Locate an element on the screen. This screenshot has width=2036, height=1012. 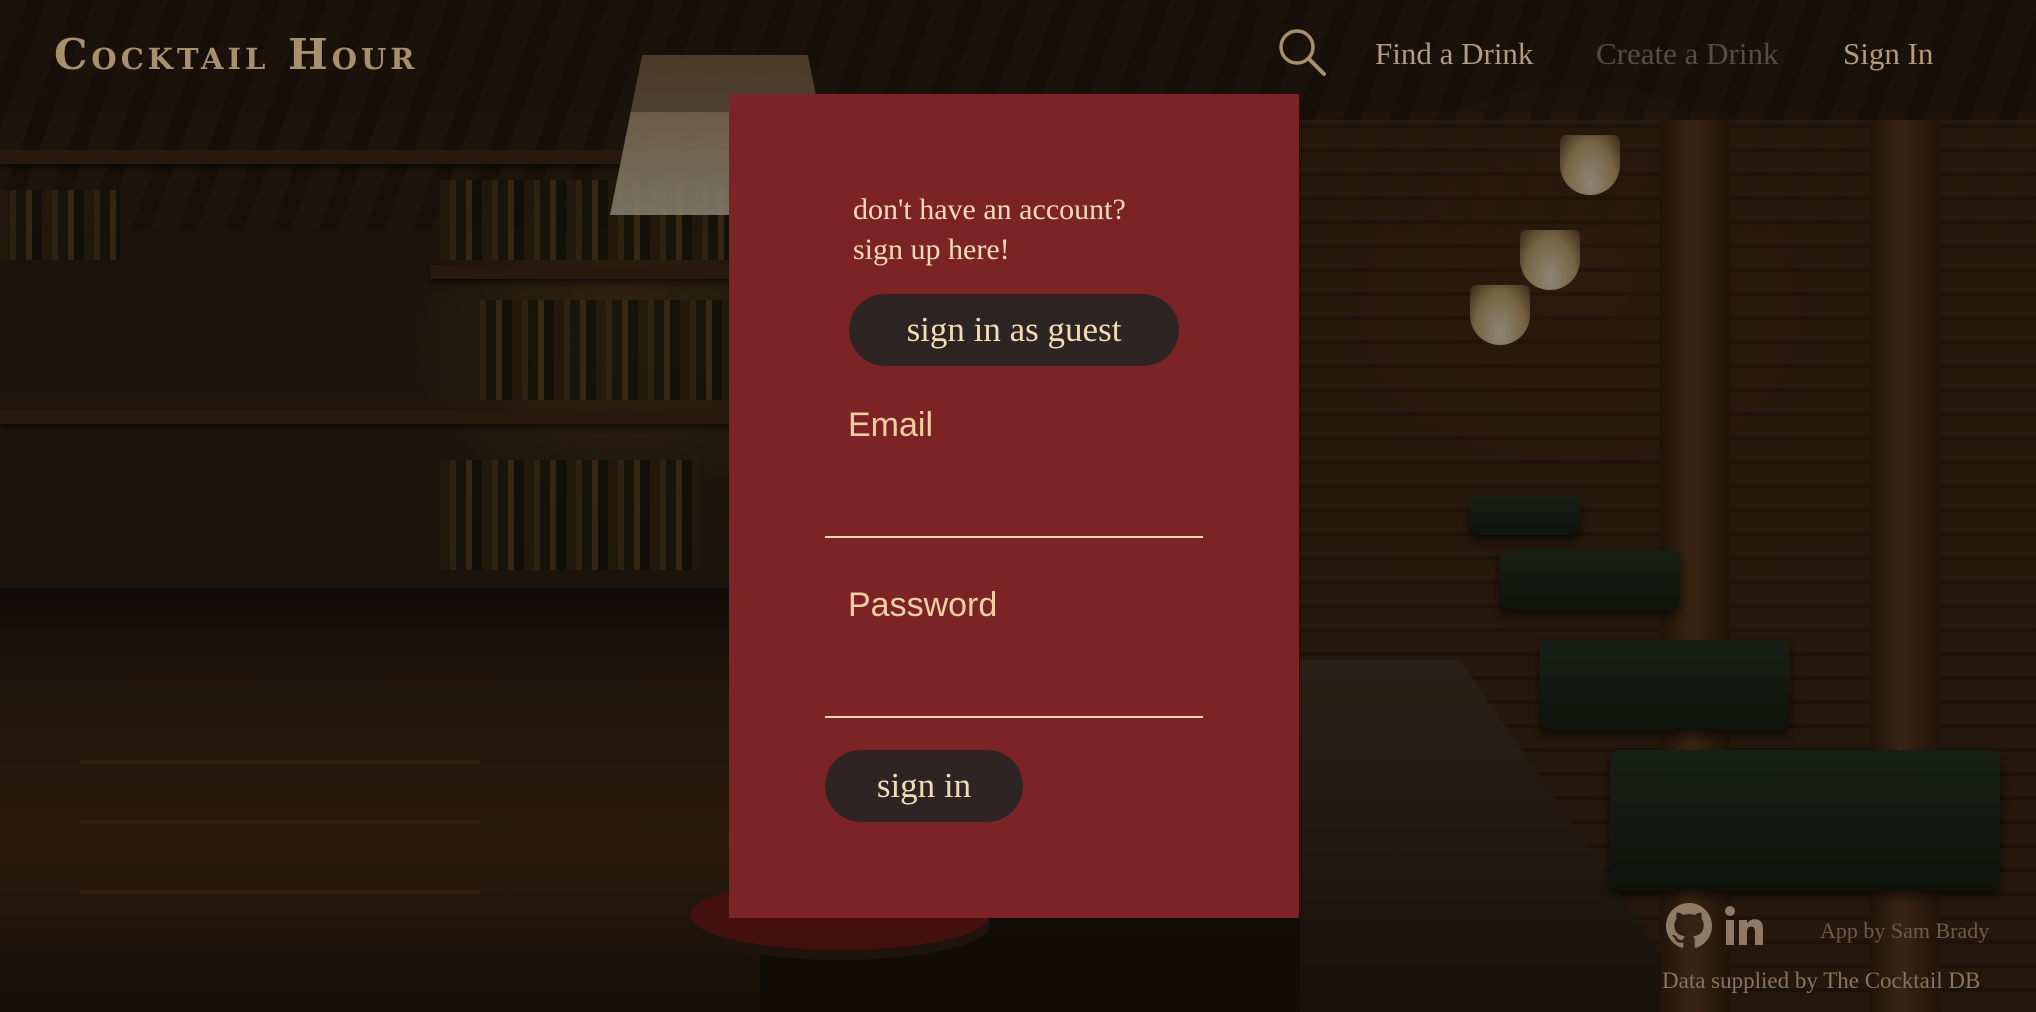
app-credit: App by Sam Brady is located at coordinates (1905, 930).